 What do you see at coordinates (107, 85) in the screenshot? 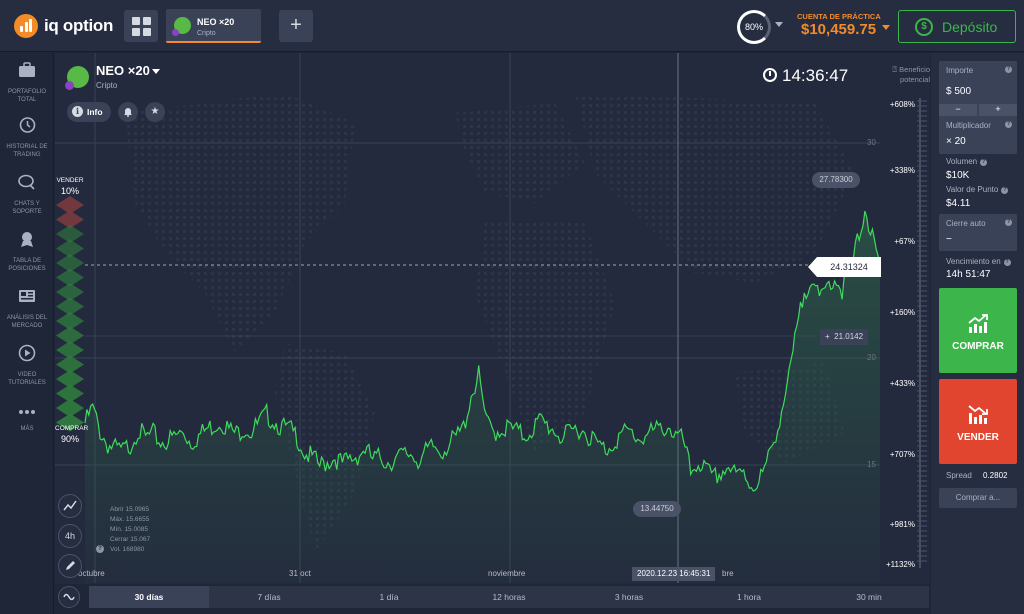
I see `chart-asset-category: Cripto` at bounding box center [107, 85].